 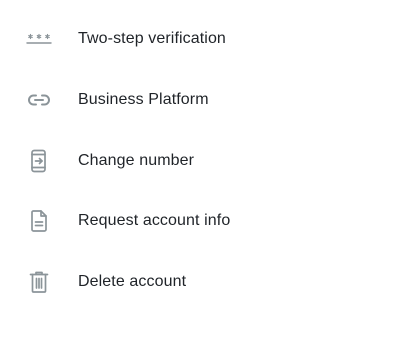 I want to click on trash-icon, so click(x=39, y=282).